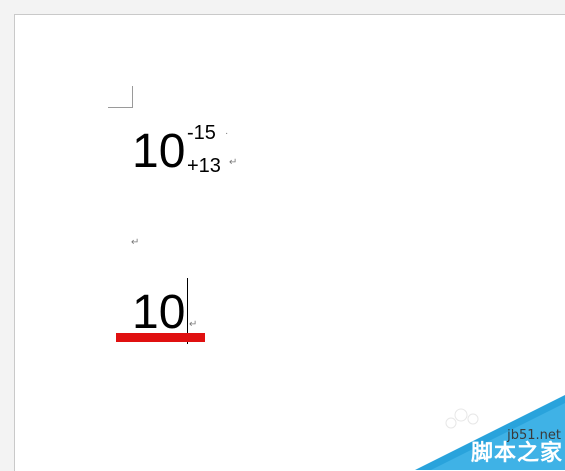 This screenshot has height=471, width=565. What do you see at coordinates (462, 418) in the screenshot?
I see `watermark-decoration-icon` at bounding box center [462, 418].